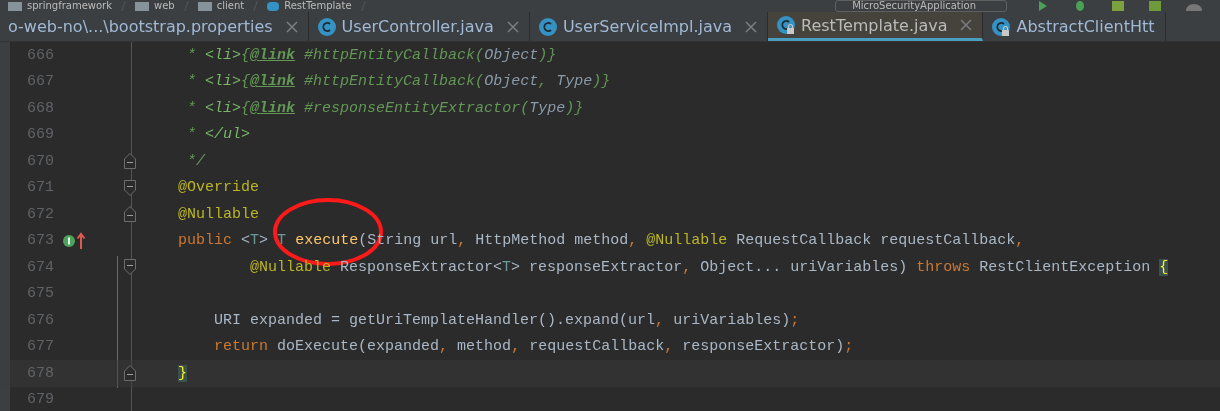 This screenshot has height=411, width=1220. Describe the element at coordinates (40, 214) in the screenshot. I see `line-number: 672` at that location.